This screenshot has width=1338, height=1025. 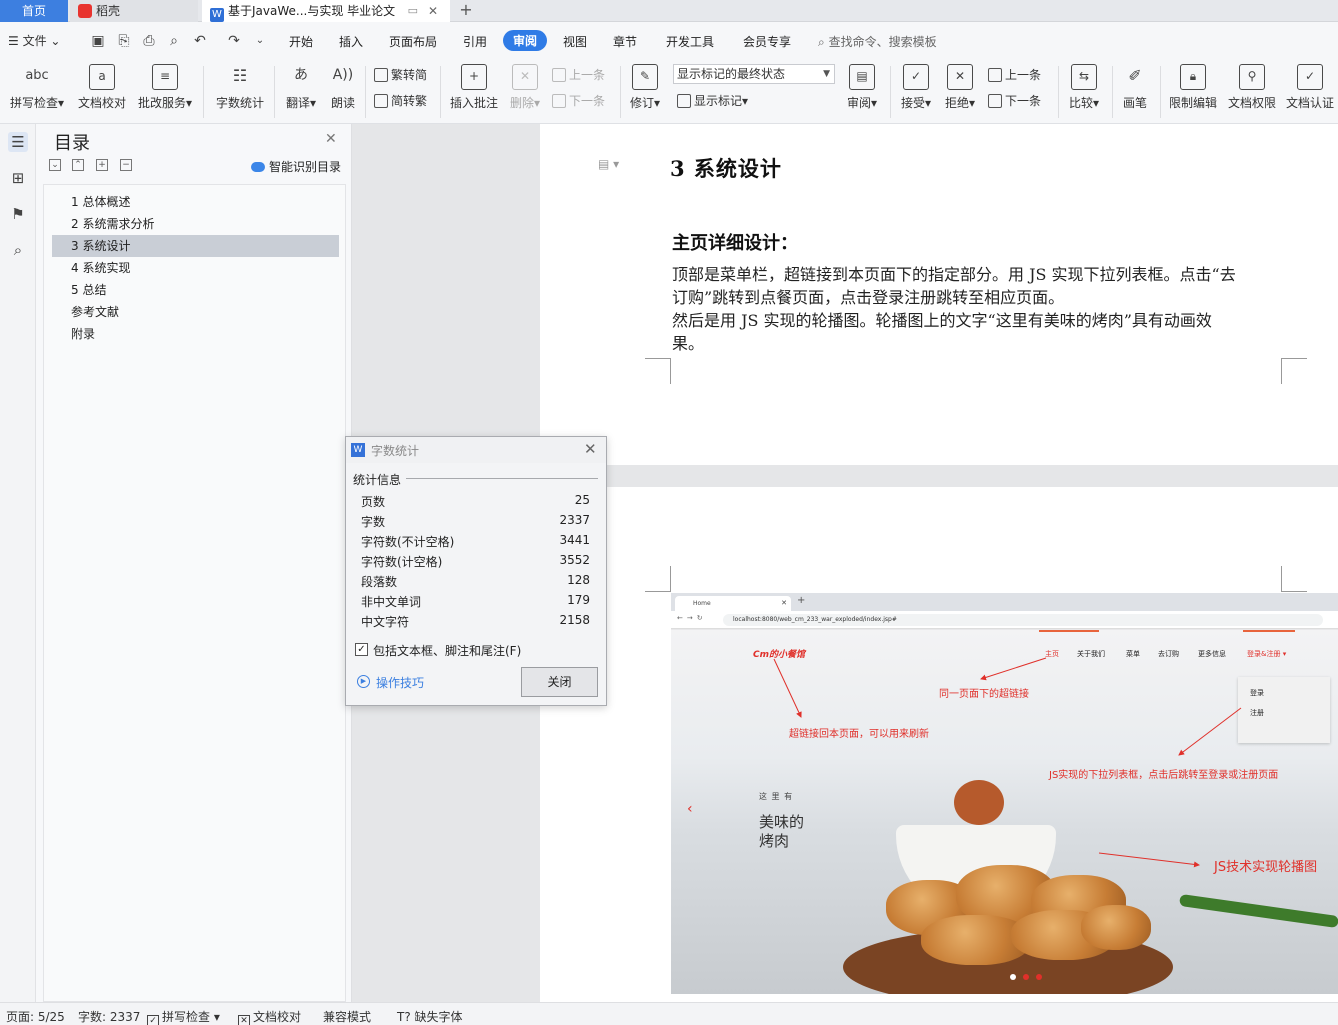 What do you see at coordinates (195, 246) in the screenshot?
I see `toc-item-selected: 3 系统设计` at bounding box center [195, 246].